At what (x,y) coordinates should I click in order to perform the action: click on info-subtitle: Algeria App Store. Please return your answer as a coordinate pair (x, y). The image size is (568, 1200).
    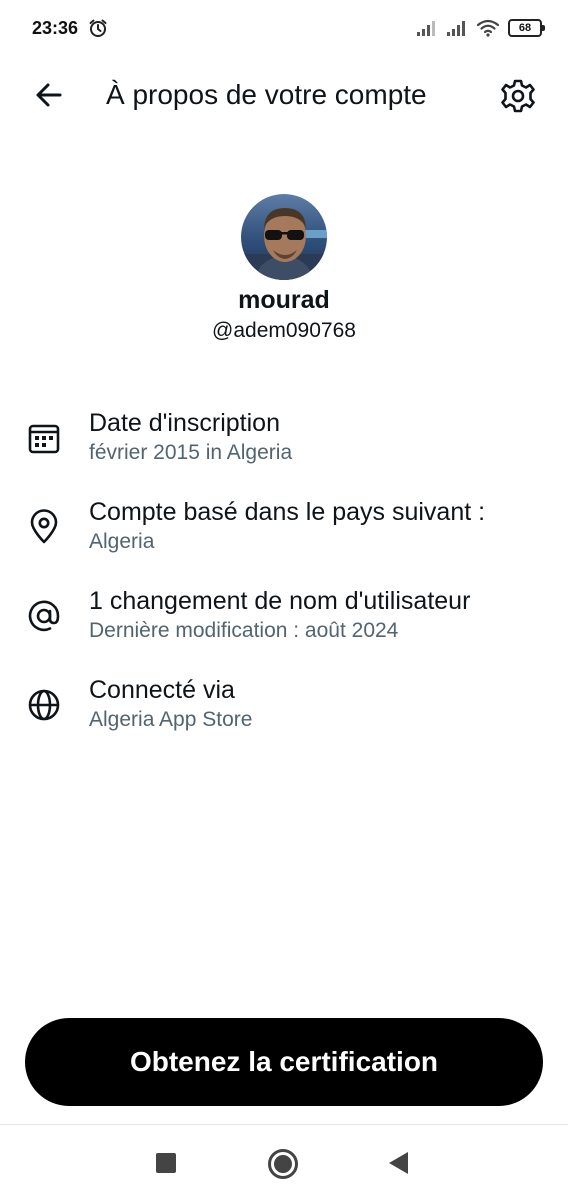
    Looking at the image, I should click on (171, 719).